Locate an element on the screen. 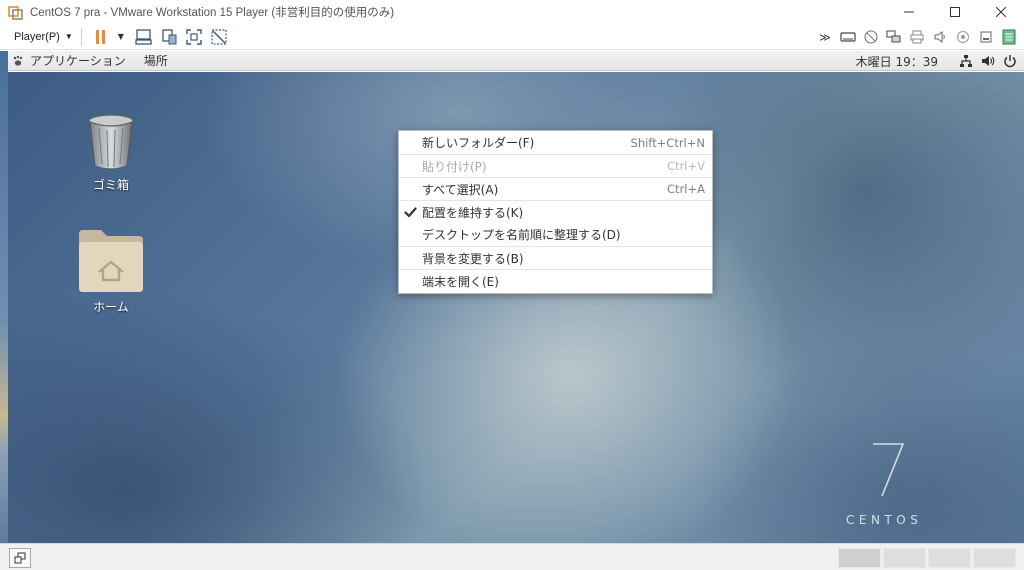 The height and width of the screenshot is (570, 1024). pause-icon is located at coordinates (100, 36).